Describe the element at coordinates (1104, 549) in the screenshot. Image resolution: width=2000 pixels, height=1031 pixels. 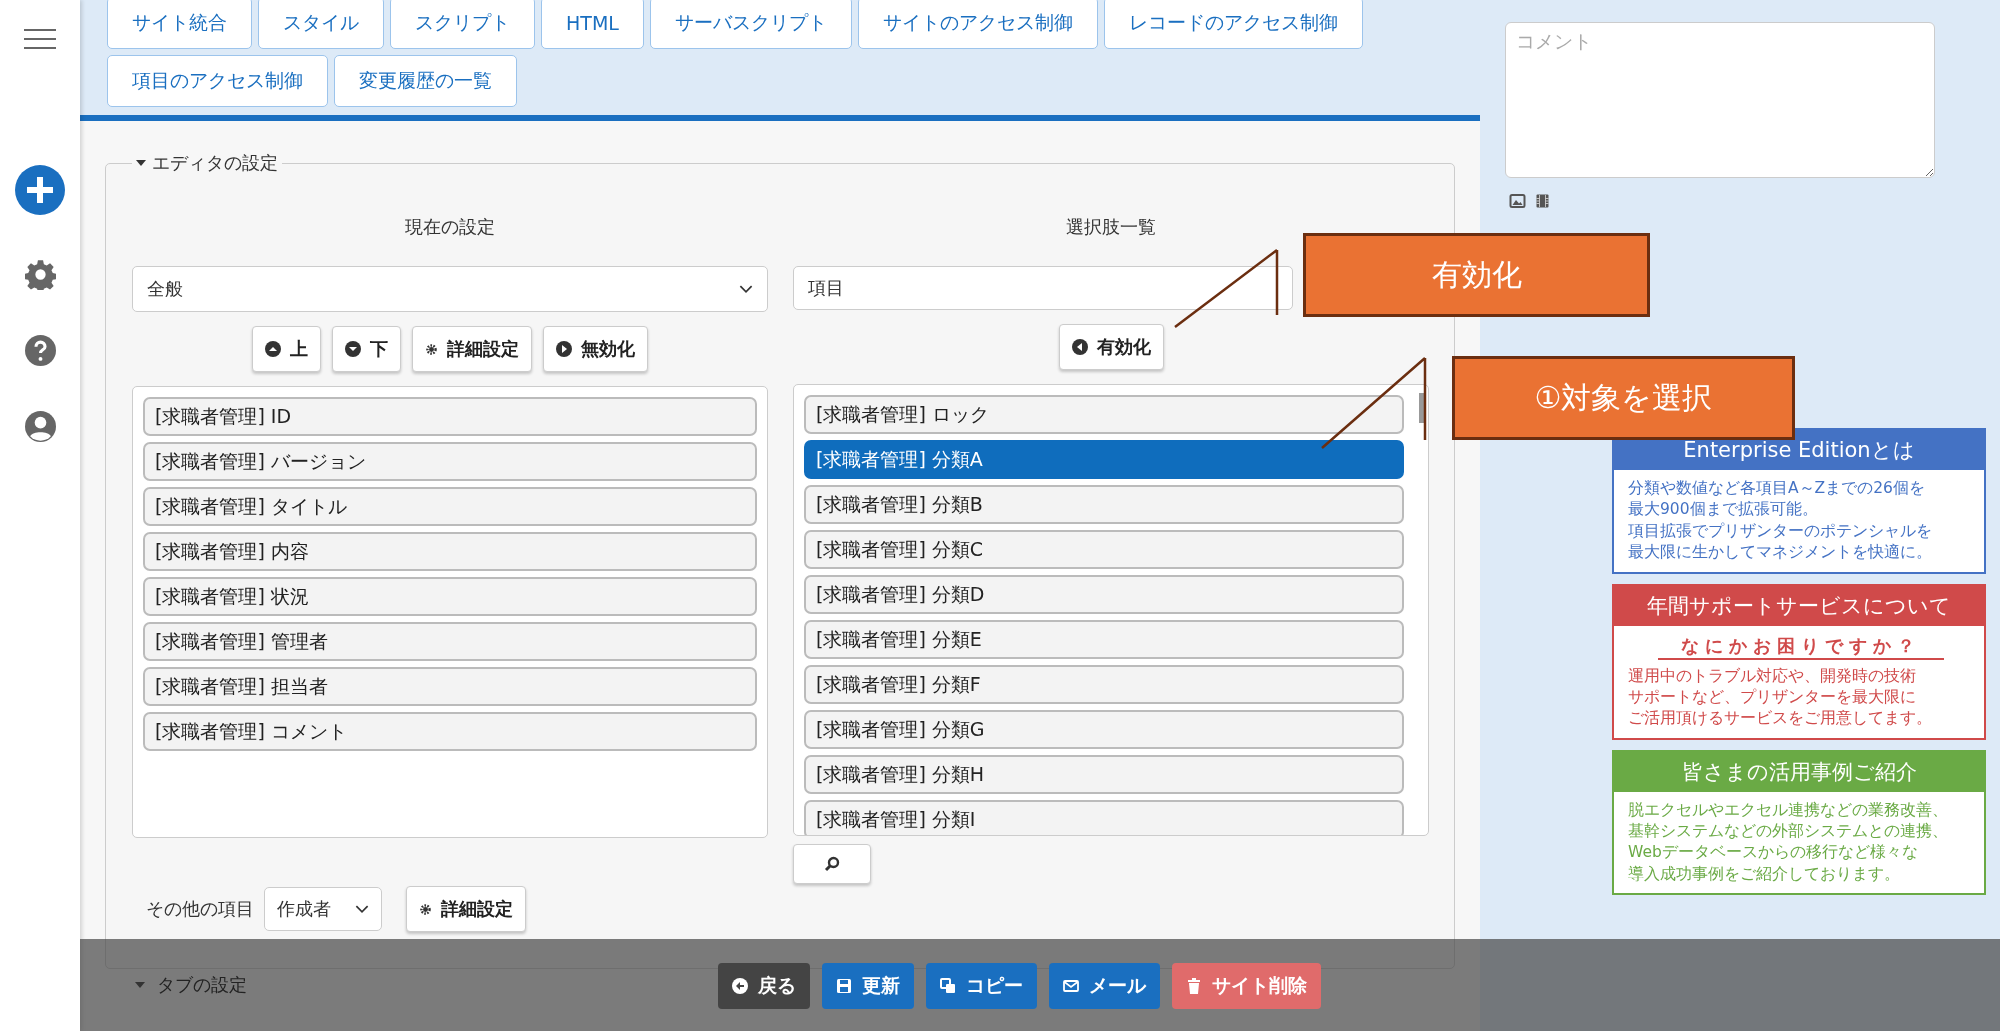
I see `list-item: [求職者管理] 分類C` at that location.